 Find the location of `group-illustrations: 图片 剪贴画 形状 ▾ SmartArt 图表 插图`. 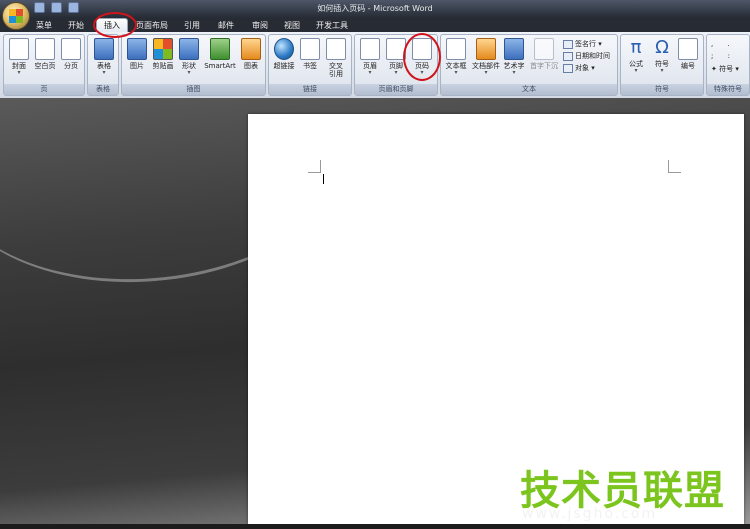

group-illustrations: 图片 剪贴画 形状 ▾ SmartArt 图表 插图 is located at coordinates (193, 65).